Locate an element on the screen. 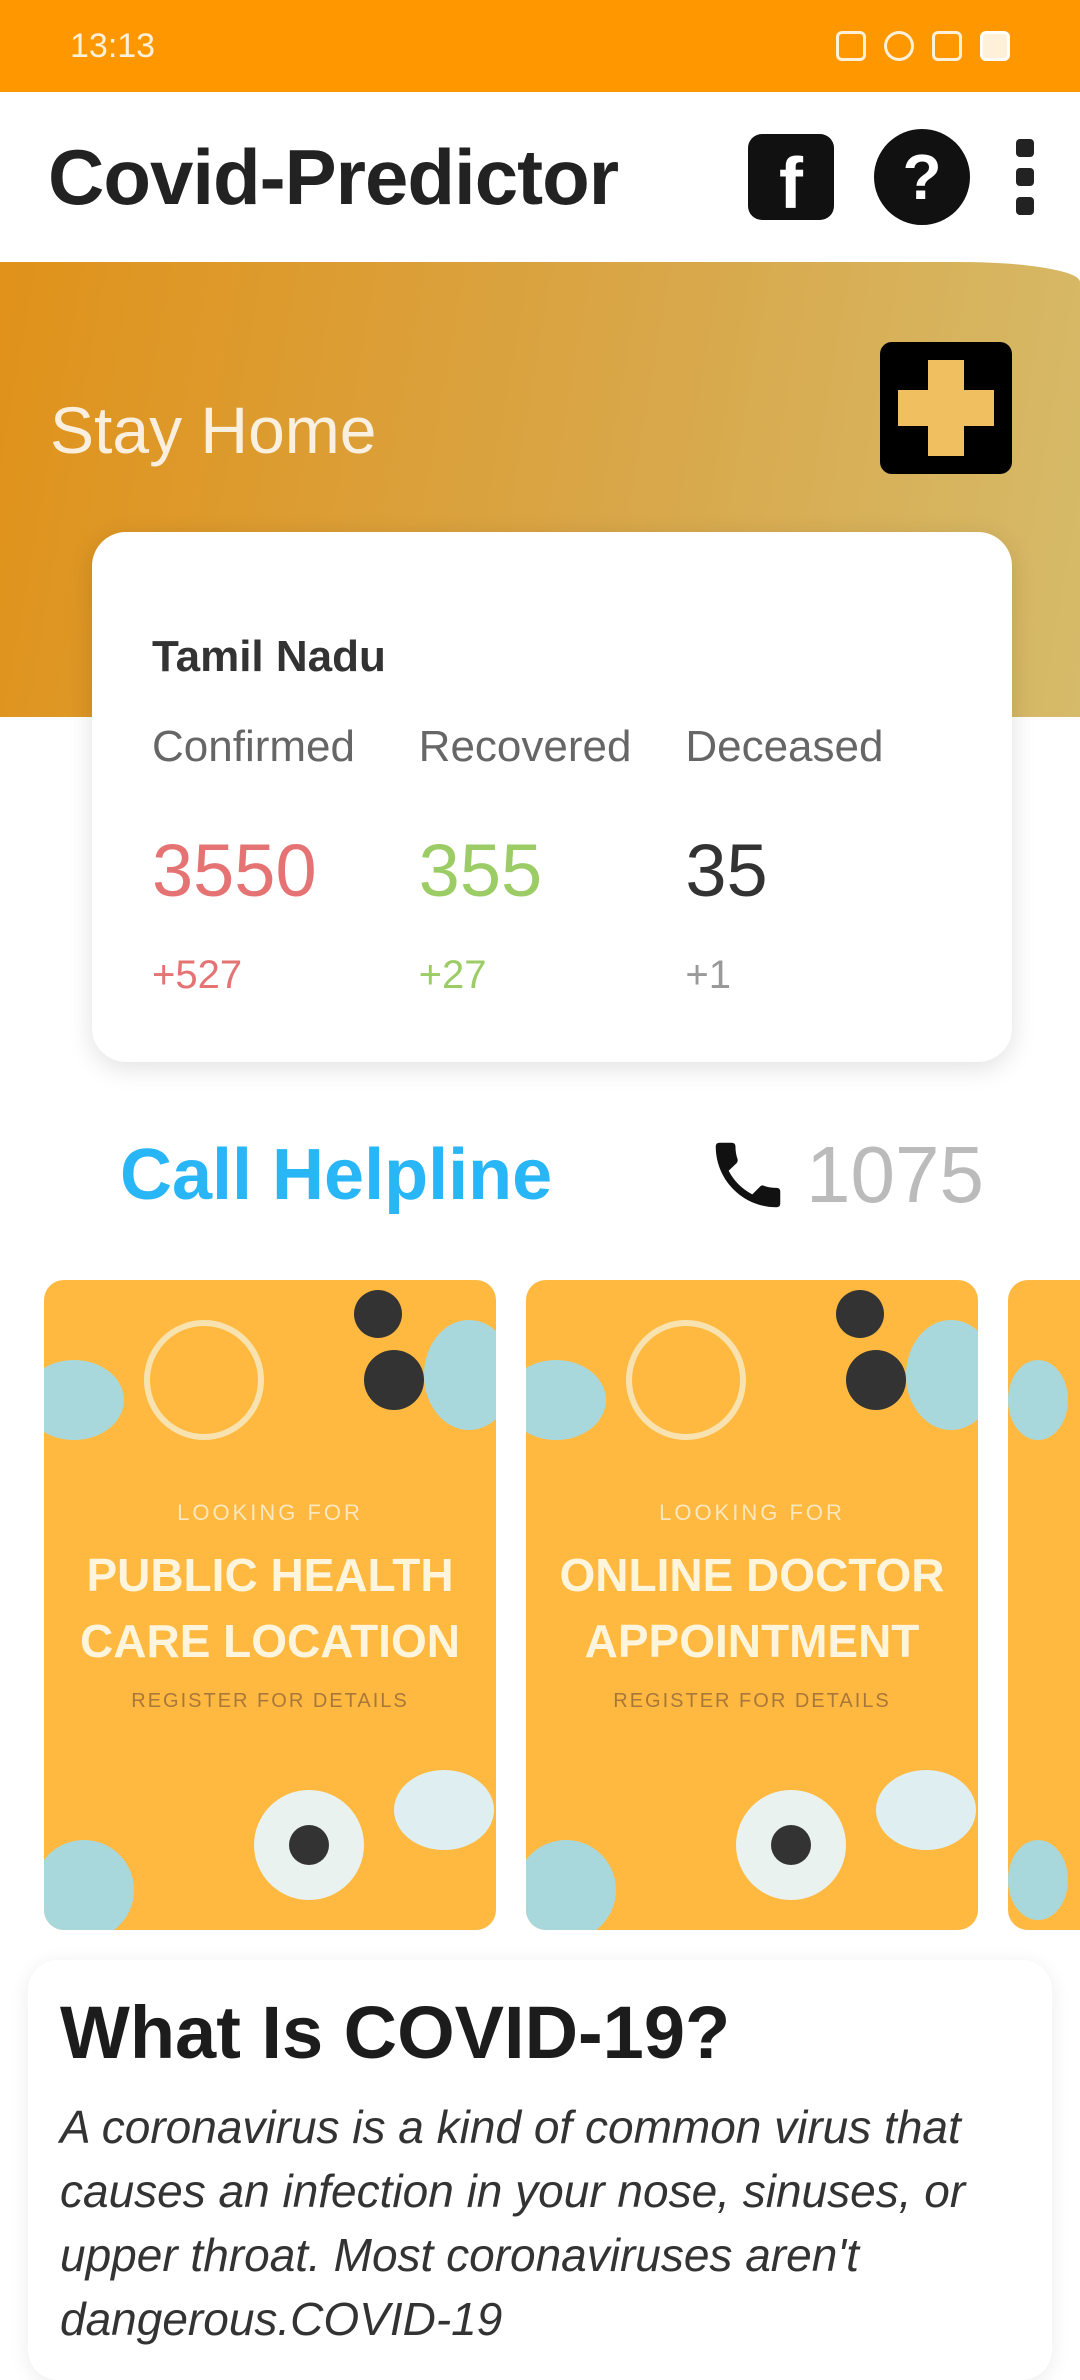  helpline-number: 1075 is located at coordinates (895, 1175).